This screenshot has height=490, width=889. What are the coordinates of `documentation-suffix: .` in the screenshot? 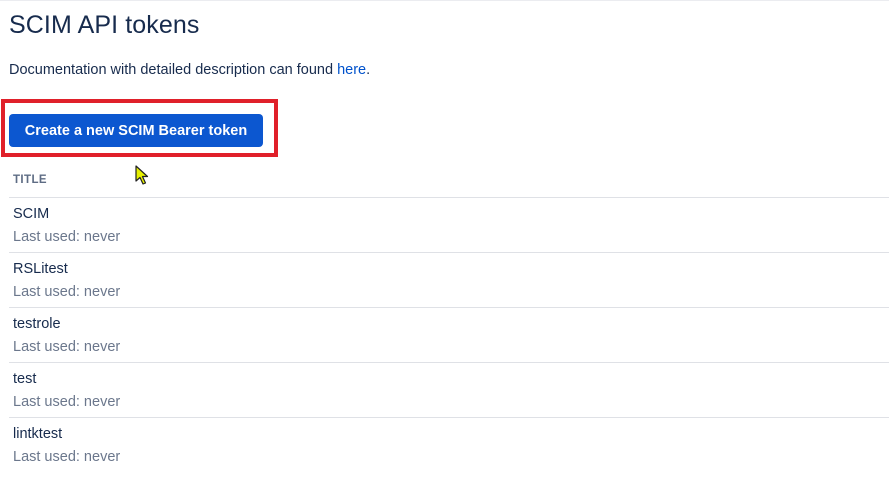 It's located at (368, 70).